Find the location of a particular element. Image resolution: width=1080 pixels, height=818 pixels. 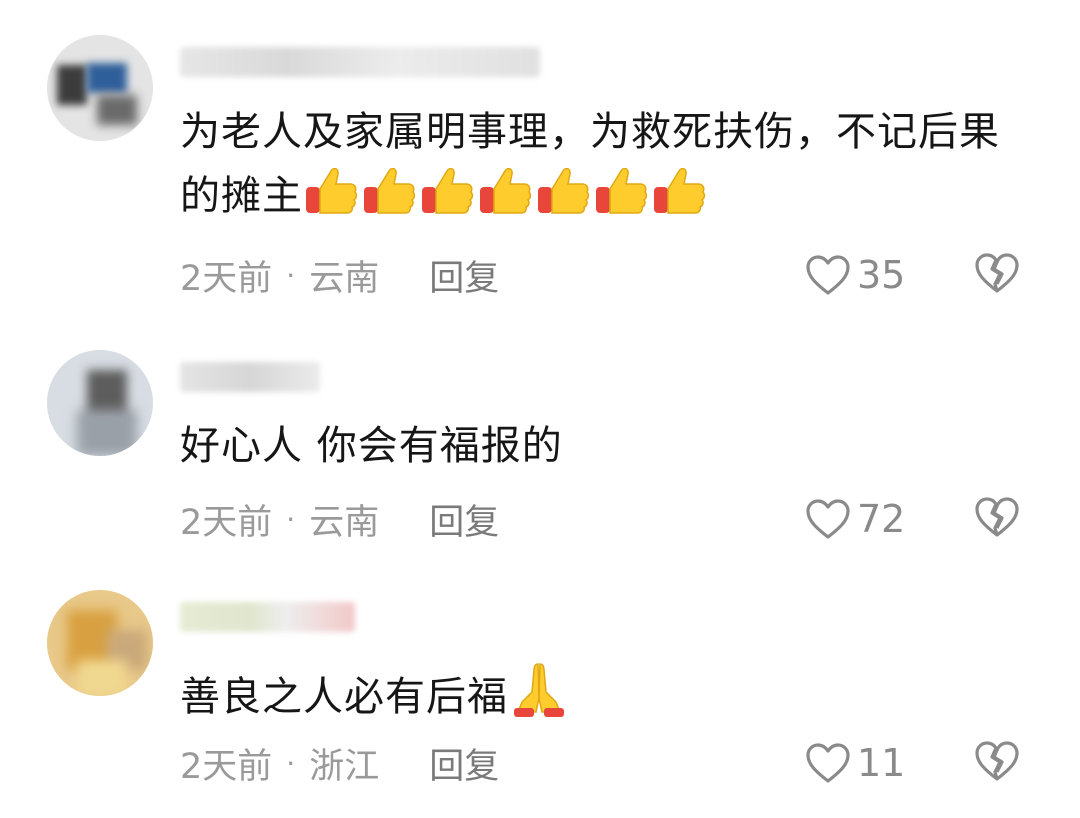

folded-hands-icon is located at coordinates (539, 697).